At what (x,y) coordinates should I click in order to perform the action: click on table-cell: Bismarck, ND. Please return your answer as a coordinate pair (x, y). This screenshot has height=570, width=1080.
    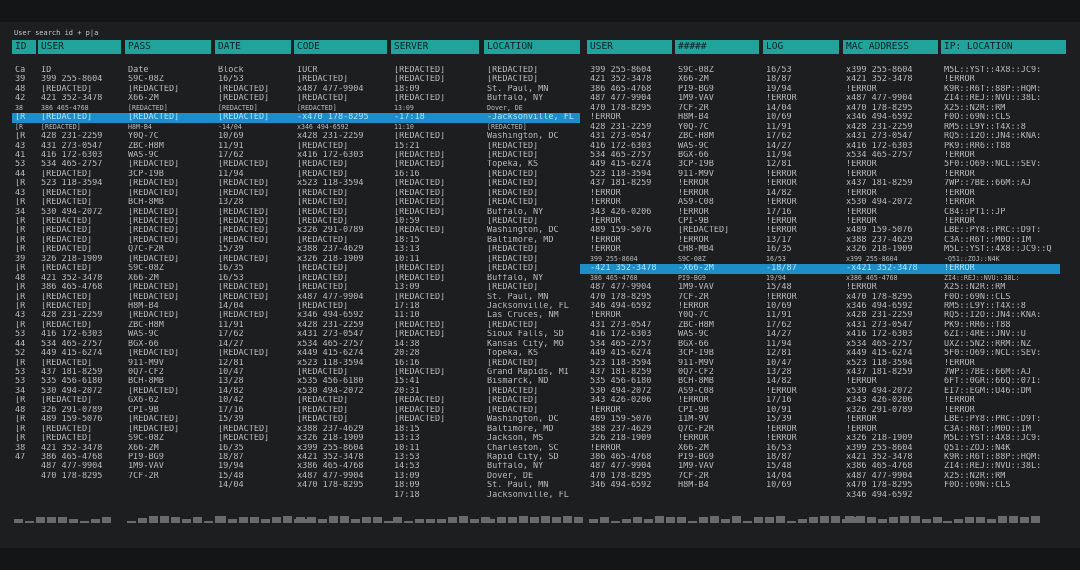
    Looking at the image, I should click on (533, 381).